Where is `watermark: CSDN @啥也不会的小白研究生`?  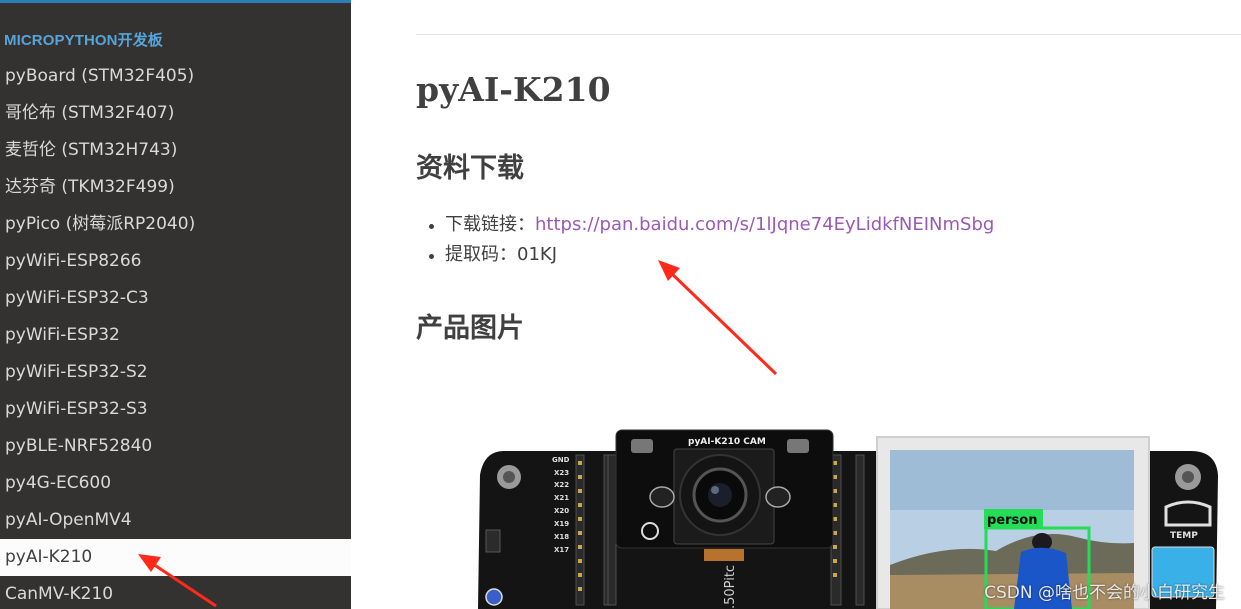
watermark: CSDN @啥也不会的小白研究生 is located at coordinates (1104, 593).